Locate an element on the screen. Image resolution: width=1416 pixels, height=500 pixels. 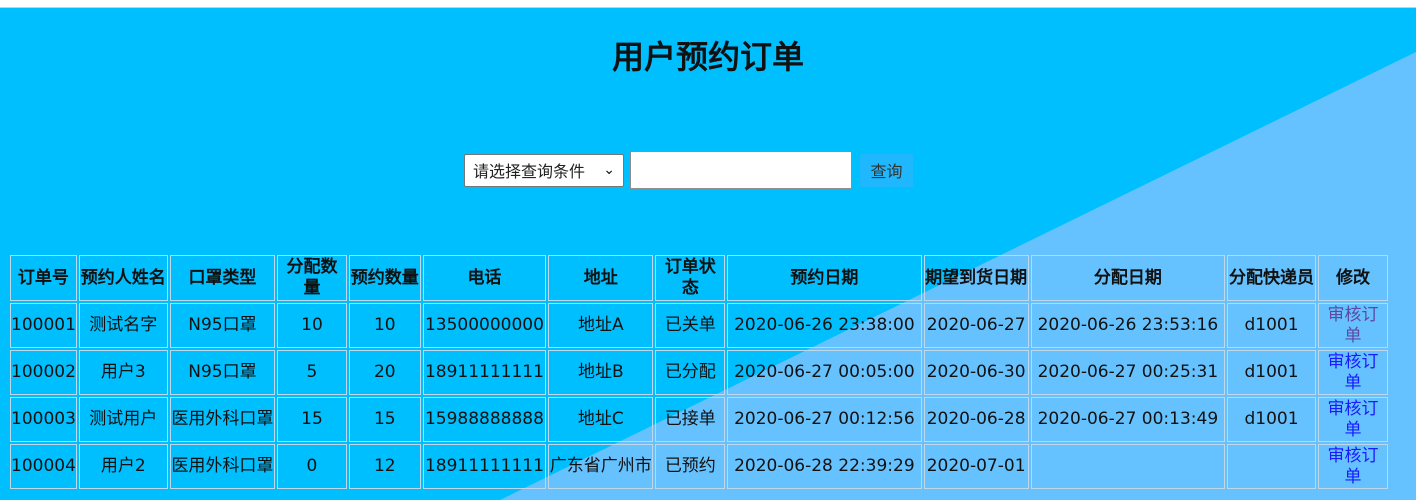
courier-cell is located at coordinates (1272, 466).